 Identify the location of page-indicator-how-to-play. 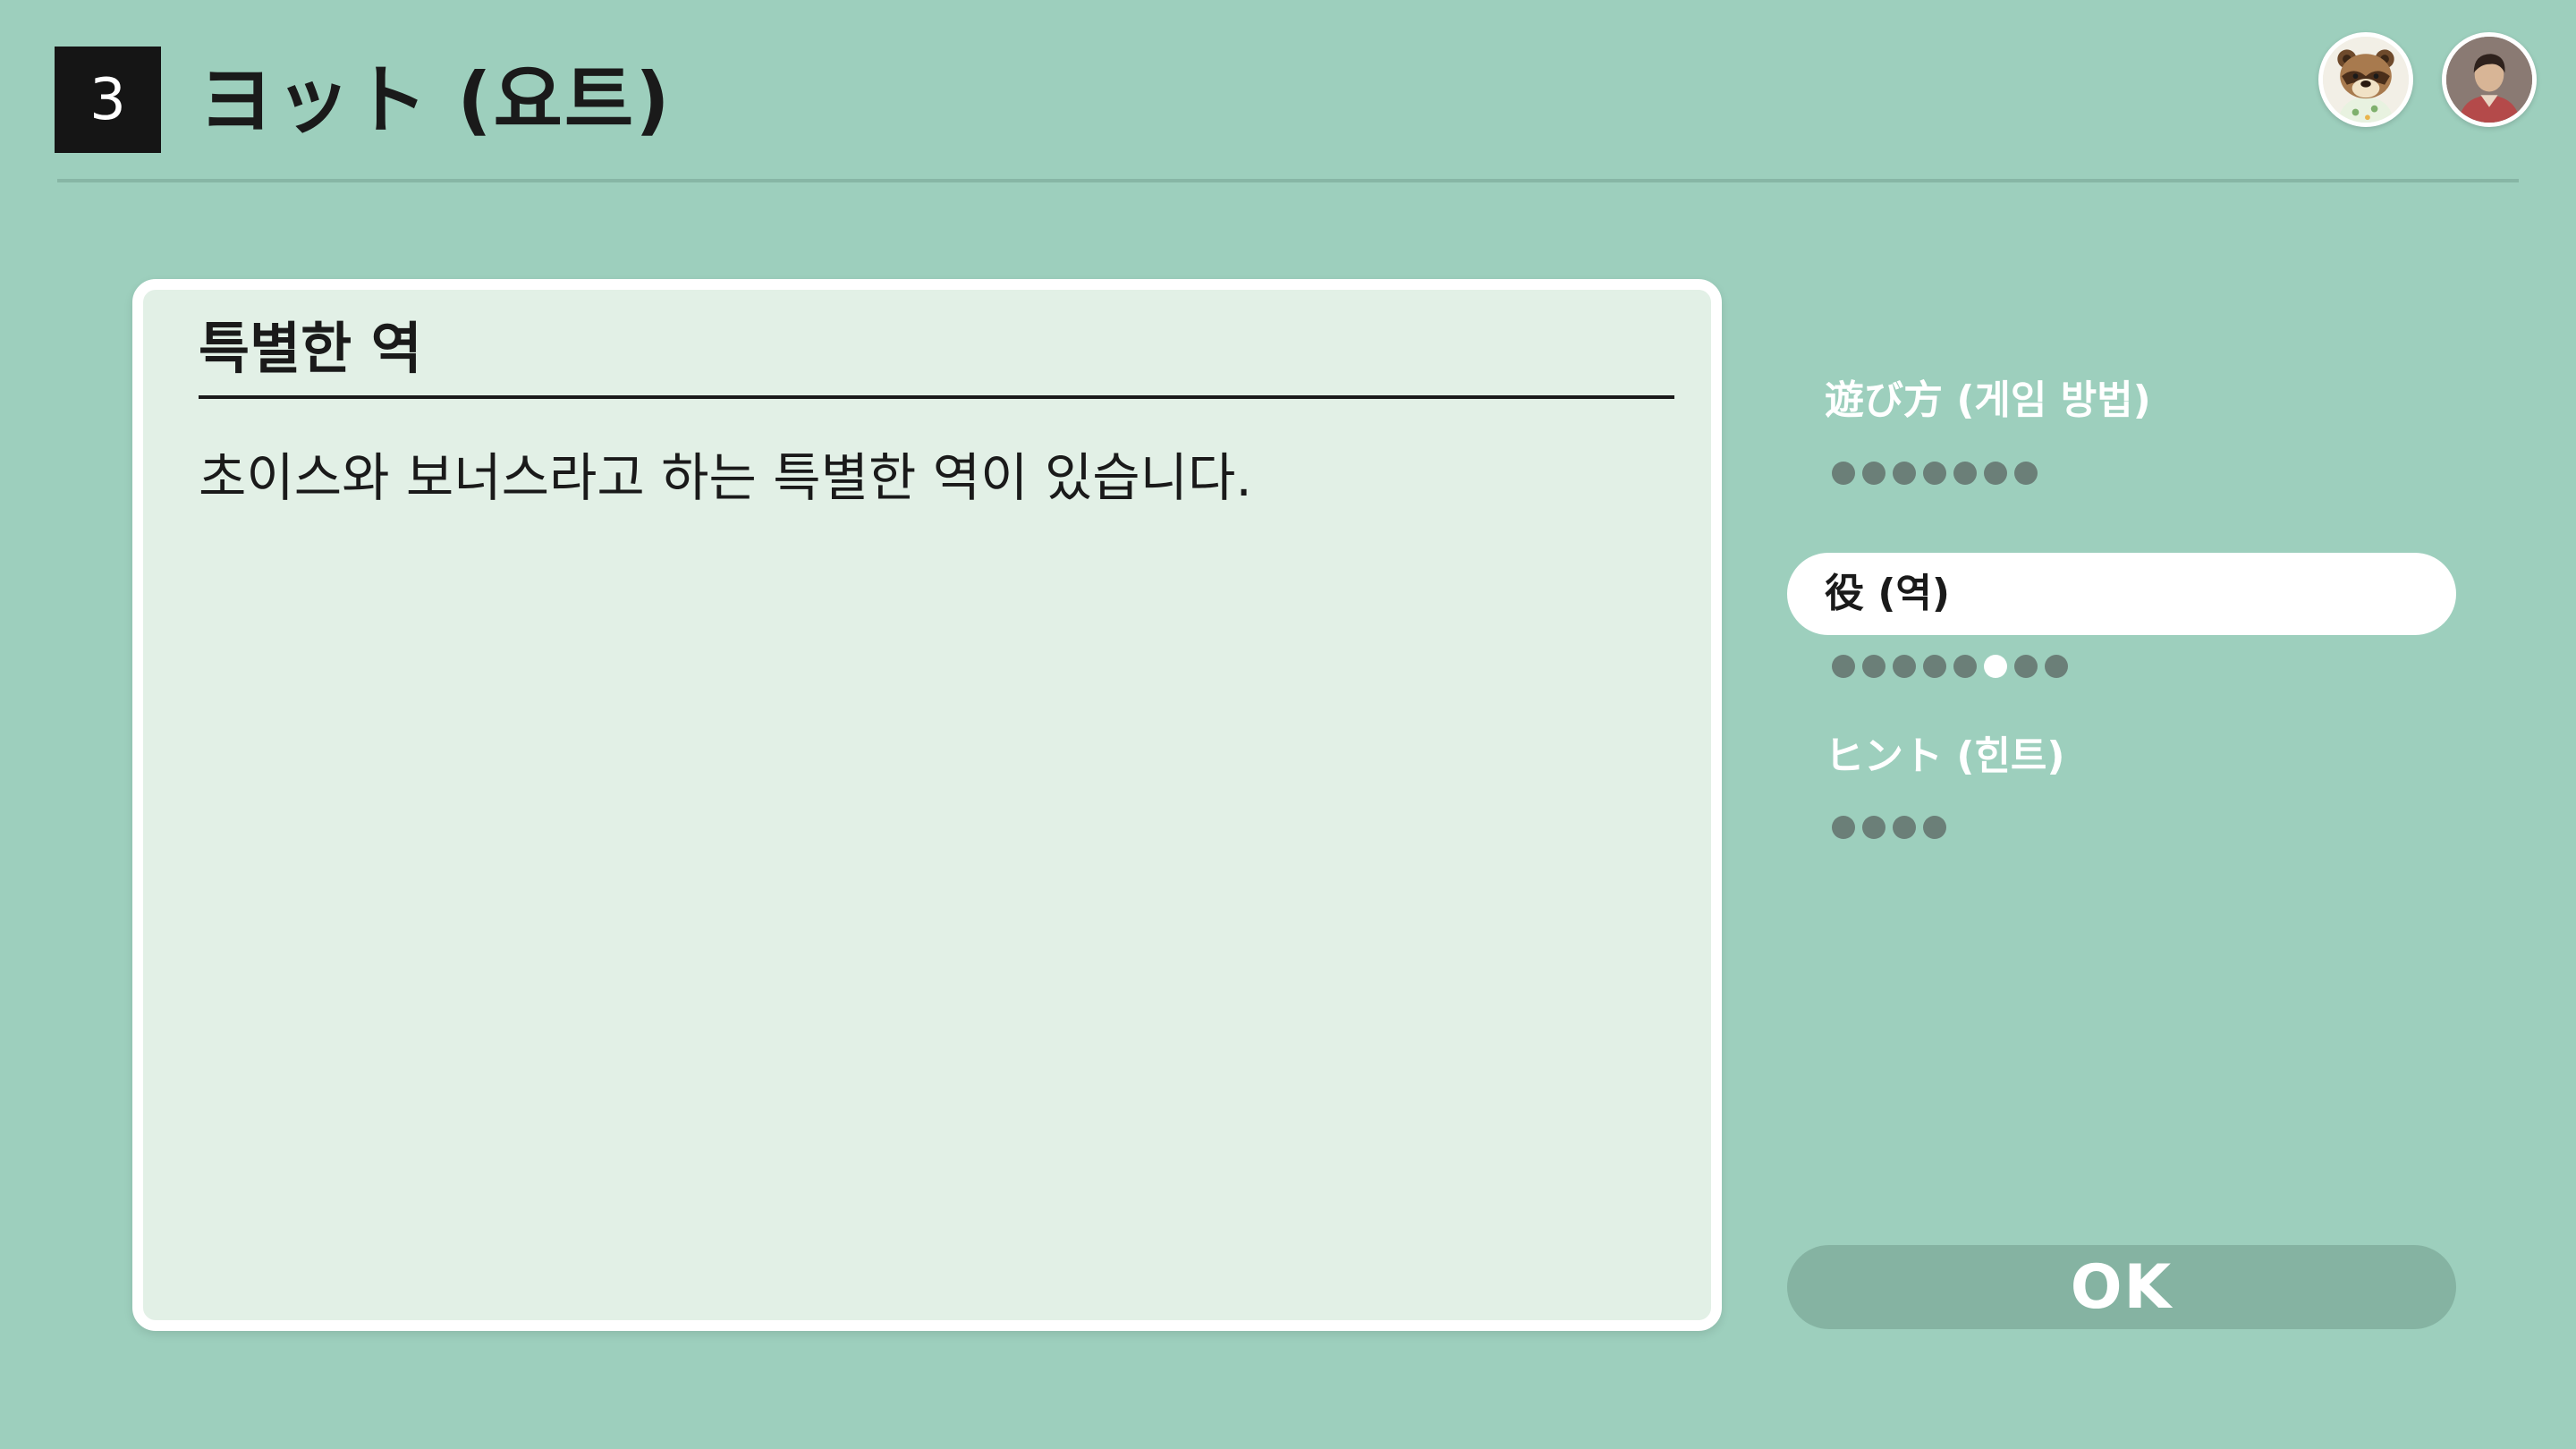
(1935, 473).